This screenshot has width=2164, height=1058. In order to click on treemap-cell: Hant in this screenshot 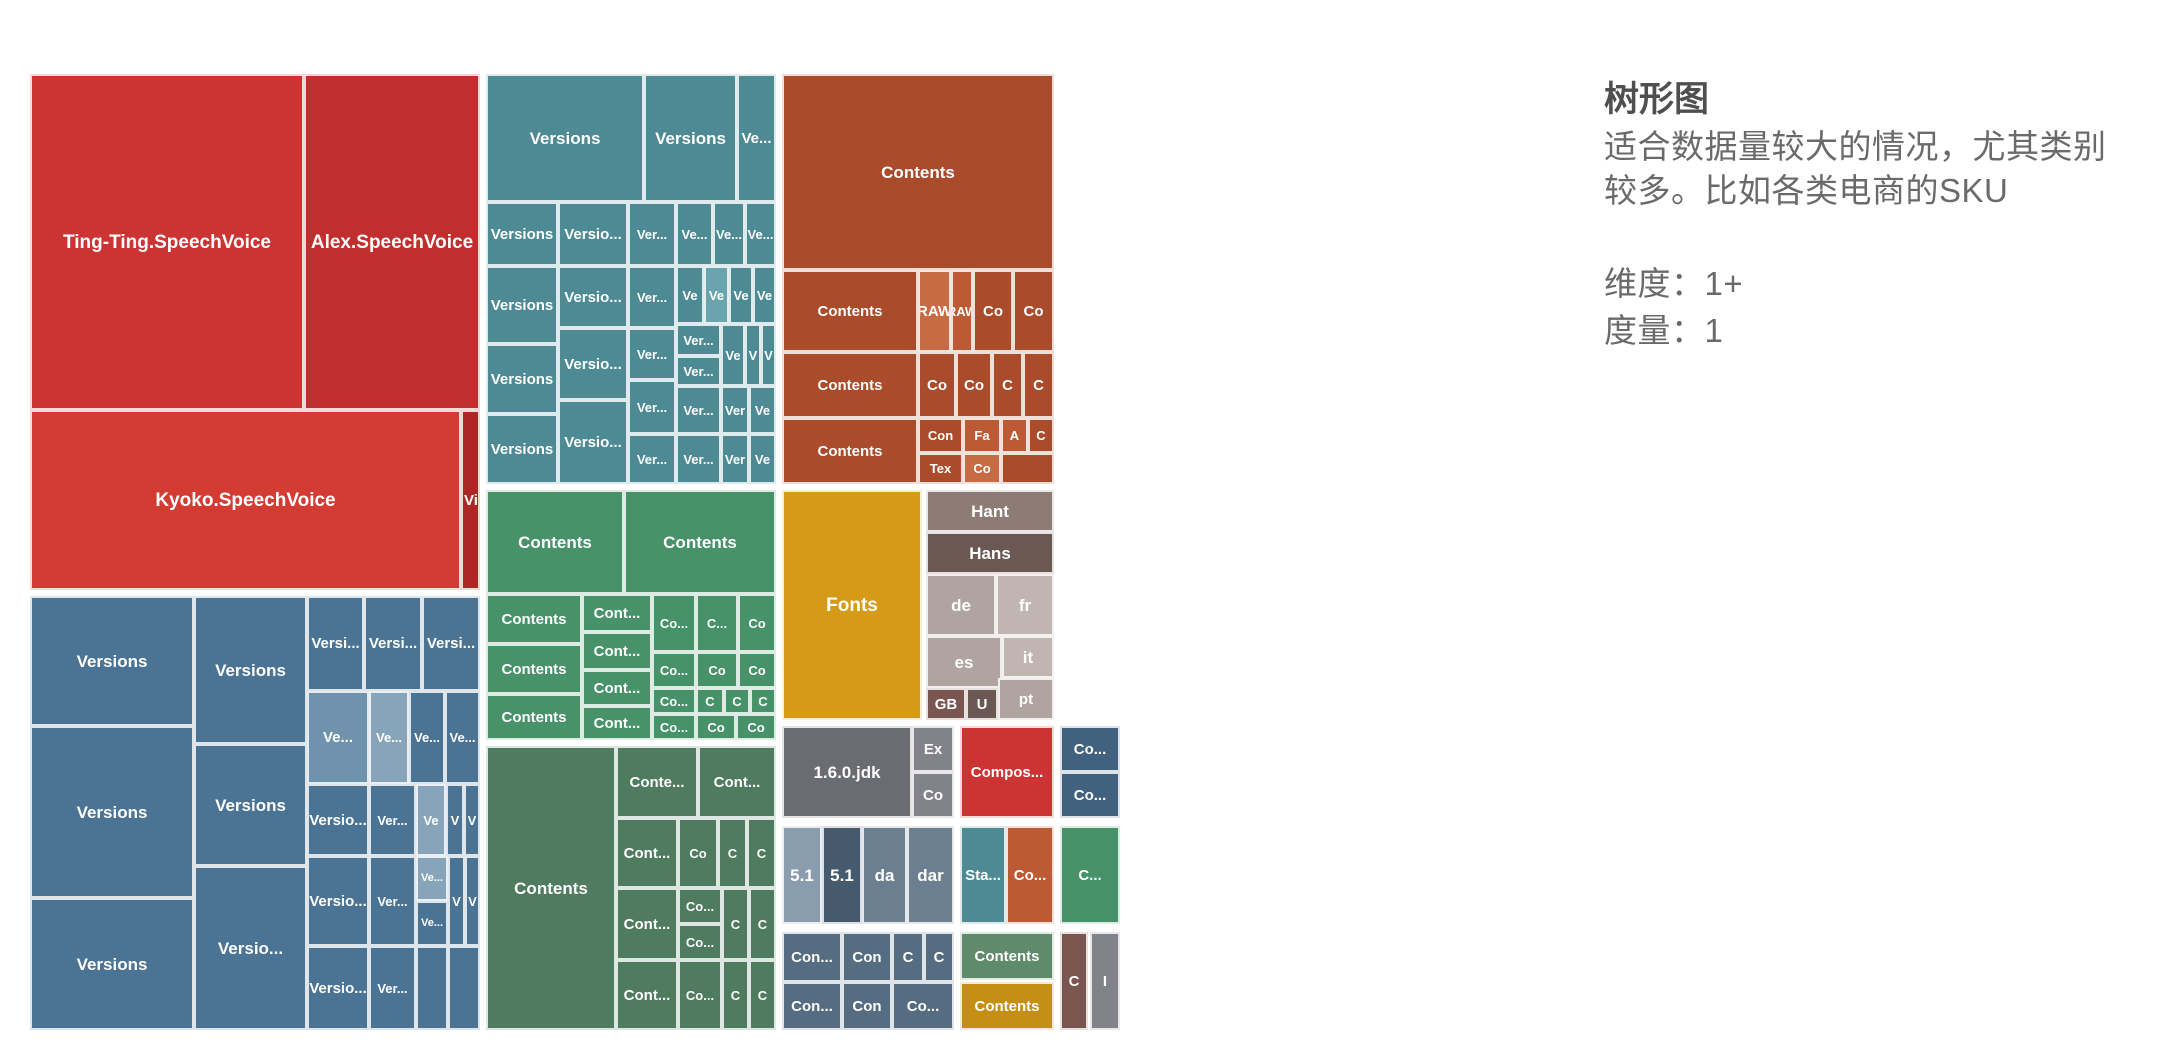, I will do `click(990, 511)`.